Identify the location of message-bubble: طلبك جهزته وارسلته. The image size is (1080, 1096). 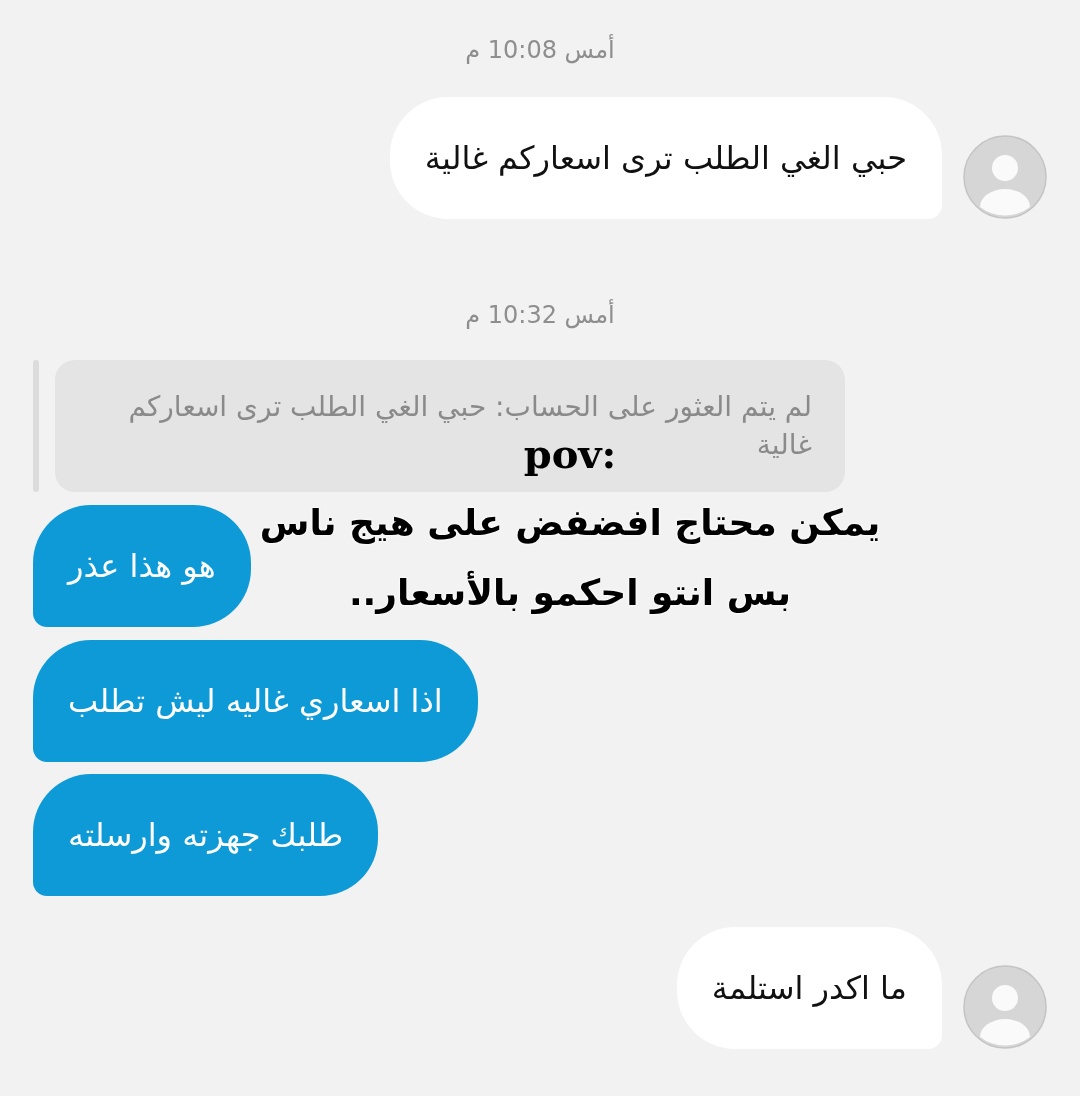
(206, 835).